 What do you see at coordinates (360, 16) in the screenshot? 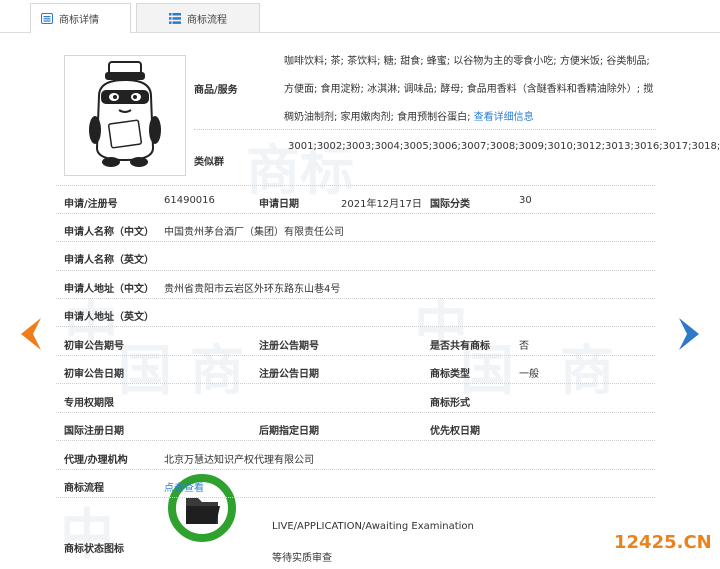
I see `tab-bar: 商标详情 商标流程` at bounding box center [360, 16].